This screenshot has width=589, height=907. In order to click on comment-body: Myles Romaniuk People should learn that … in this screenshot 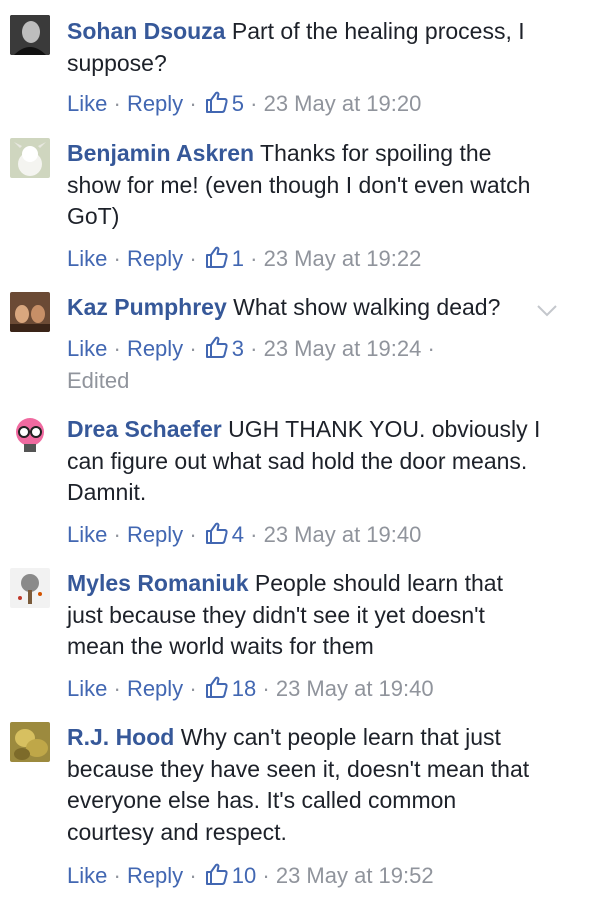, I will do `click(304, 615)`.